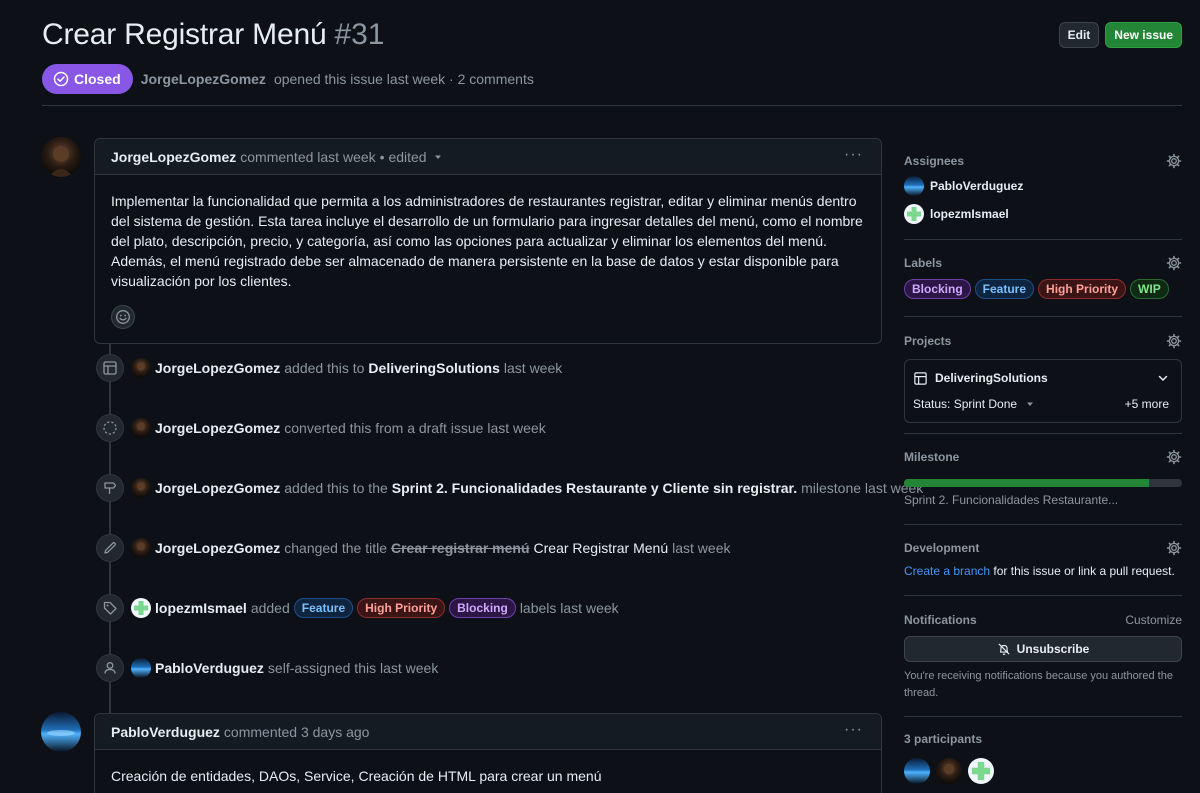 The height and width of the screenshot is (793, 1200). What do you see at coordinates (110, 428) in the screenshot?
I see `draft-icon` at bounding box center [110, 428].